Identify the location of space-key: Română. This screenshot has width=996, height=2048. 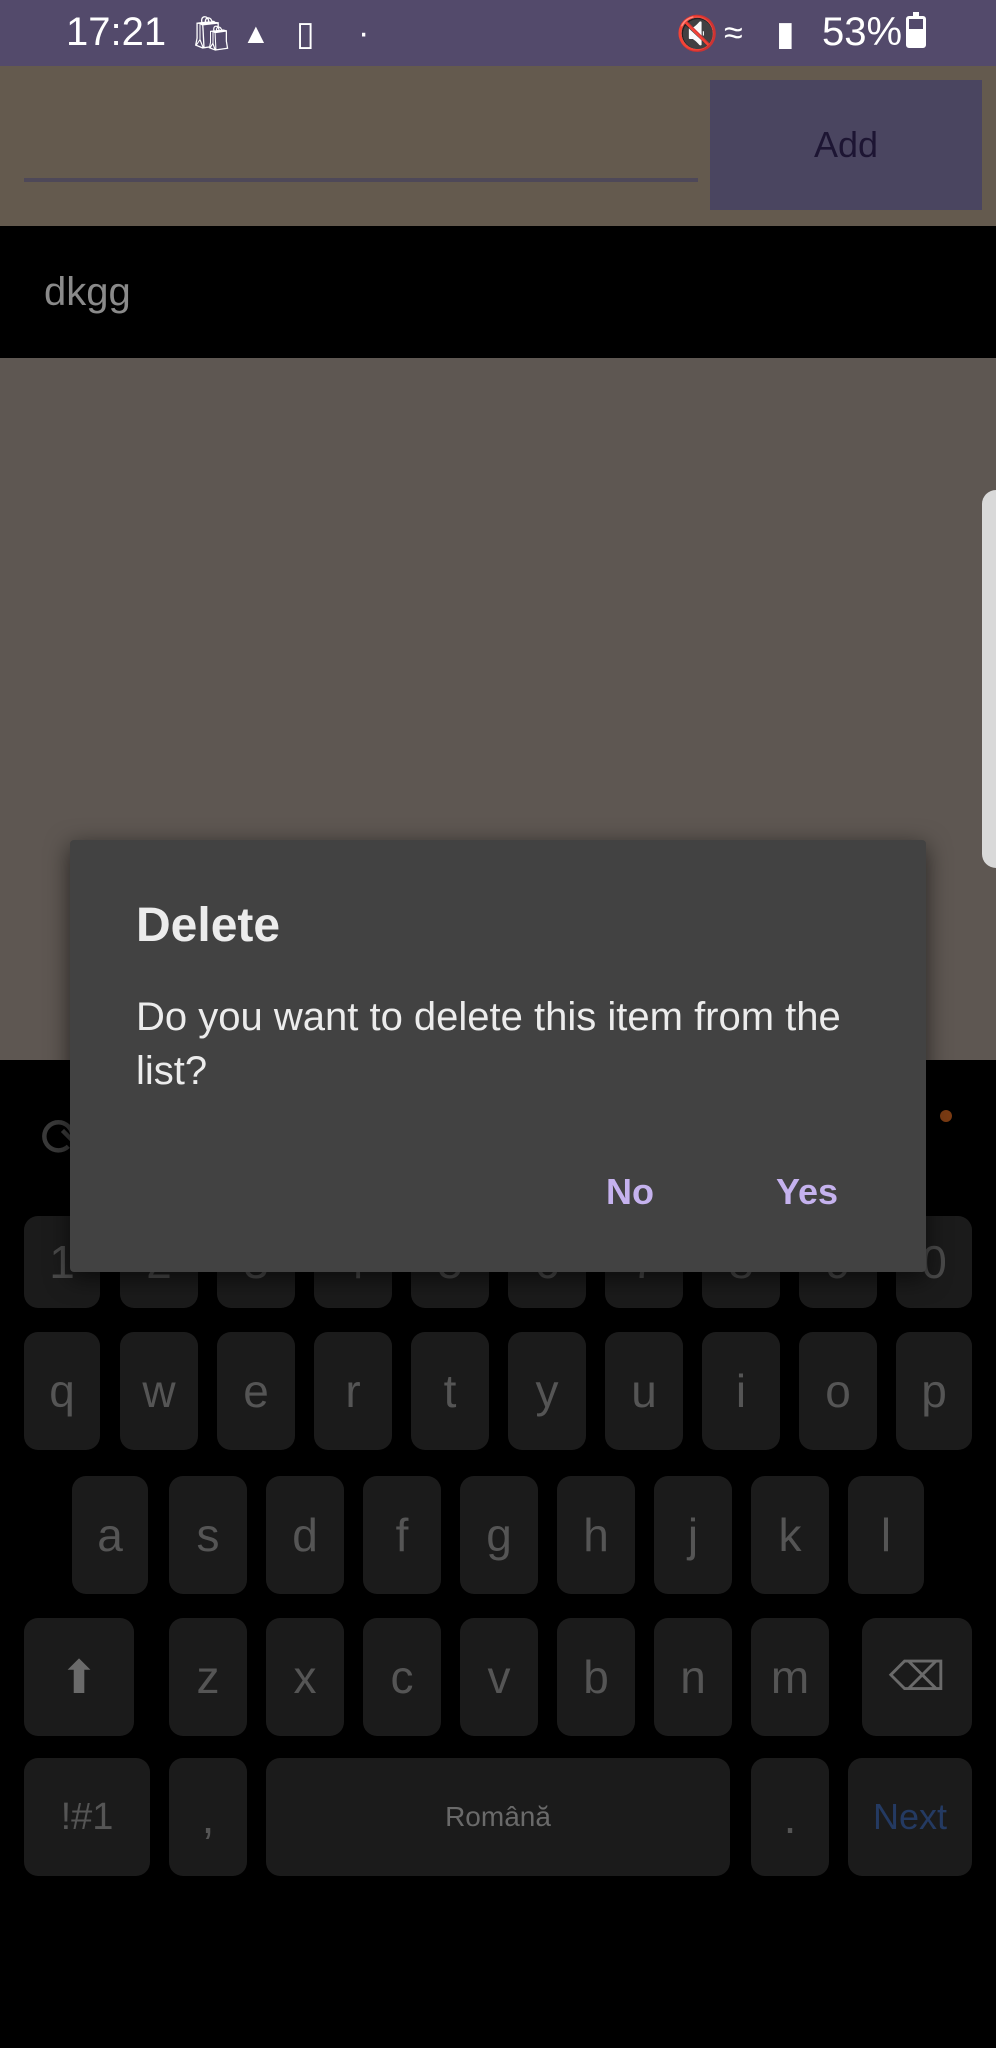
(498, 1817).